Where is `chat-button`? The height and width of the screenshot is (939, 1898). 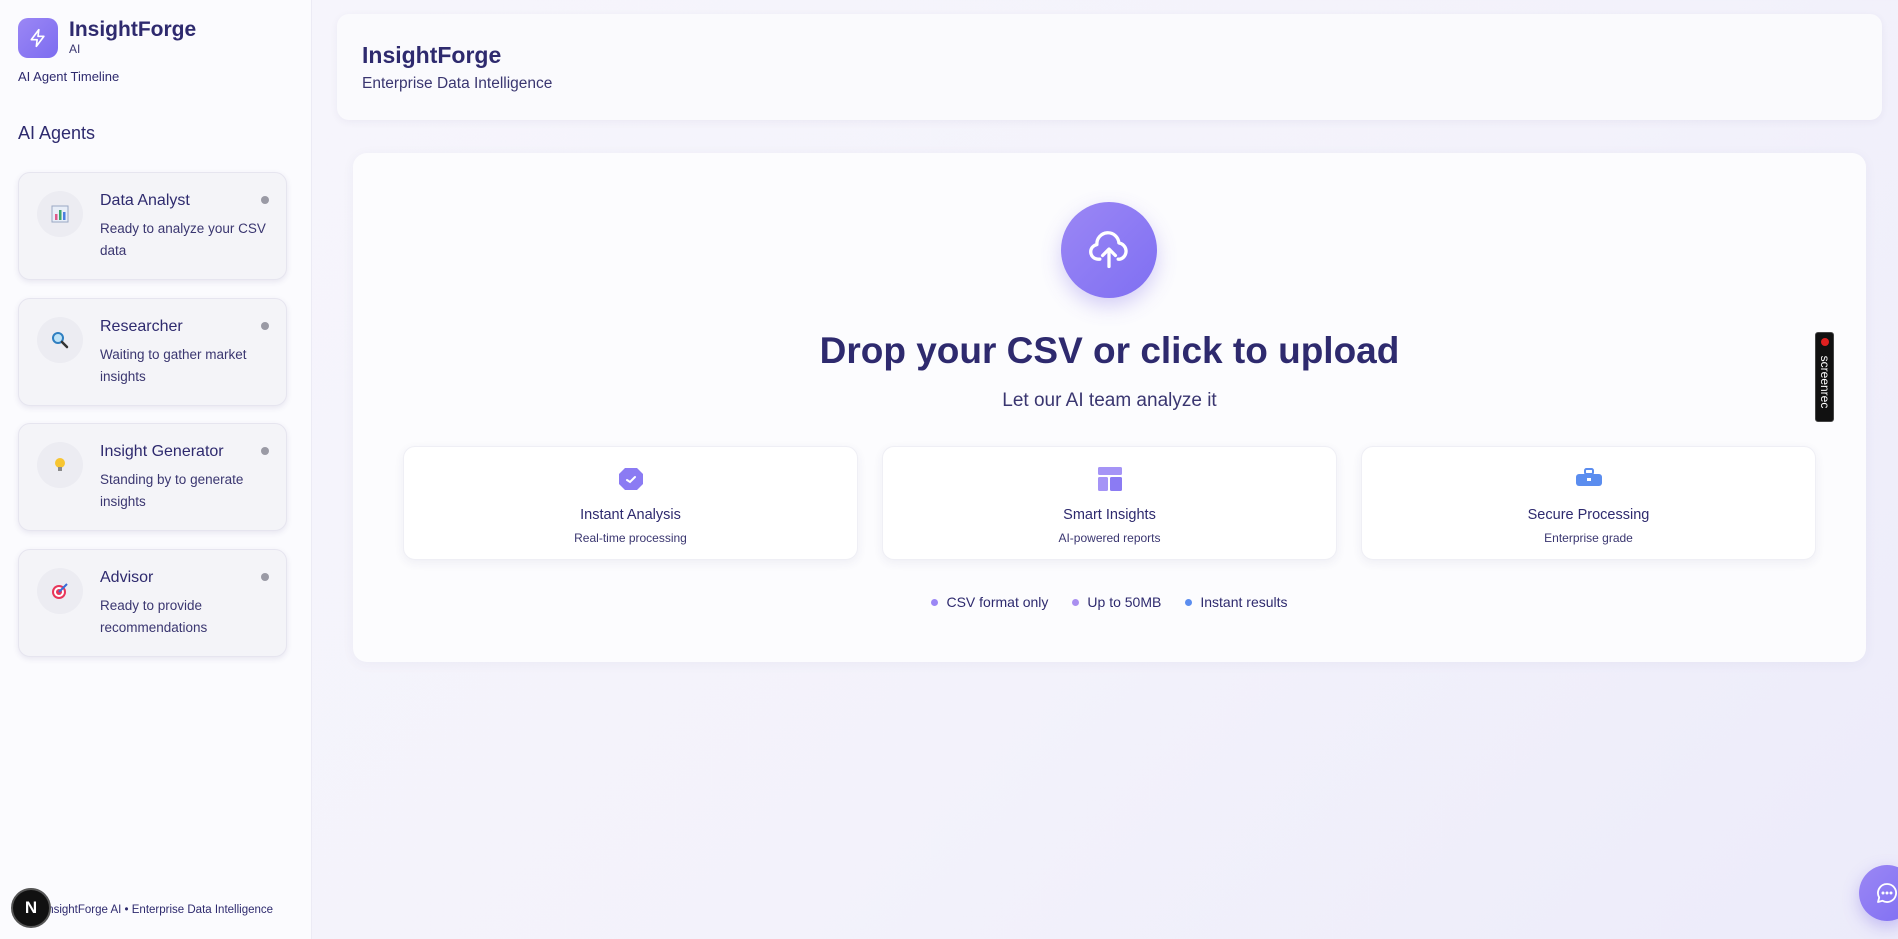 chat-button is located at coordinates (1878, 893).